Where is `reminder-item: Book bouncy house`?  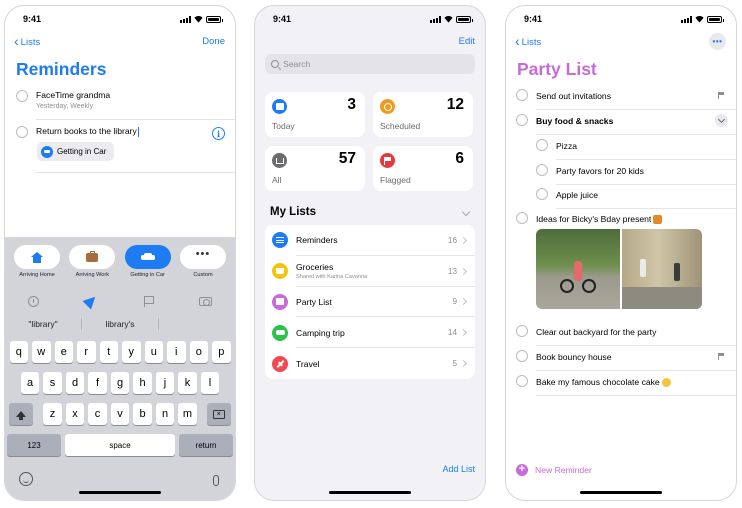
reminder-item: Book bouncy house is located at coordinates (626, 361).